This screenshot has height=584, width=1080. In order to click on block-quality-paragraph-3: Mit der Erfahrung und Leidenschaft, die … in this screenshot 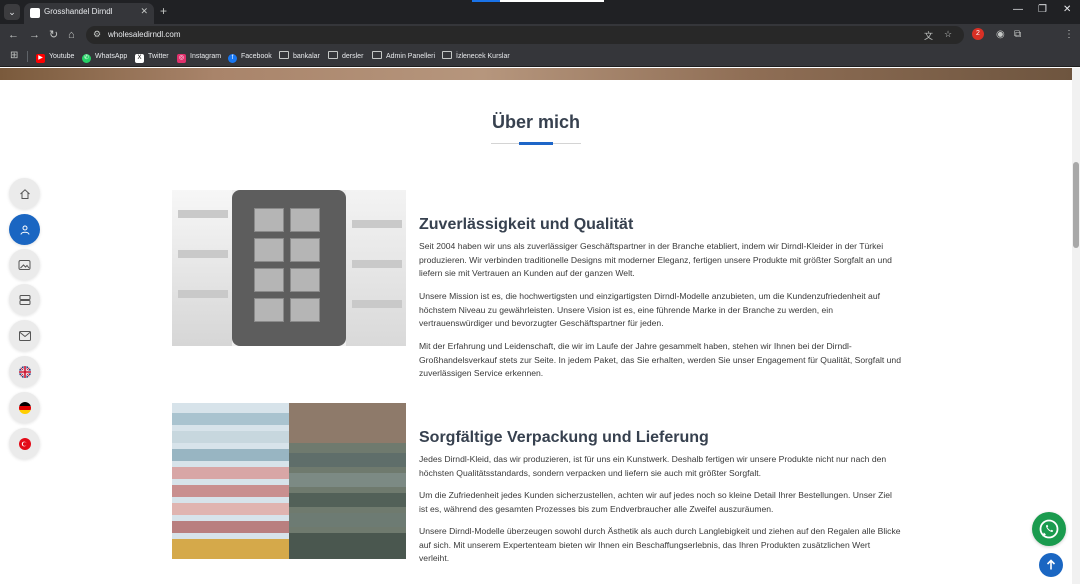, I will do `click(660, 359)`.